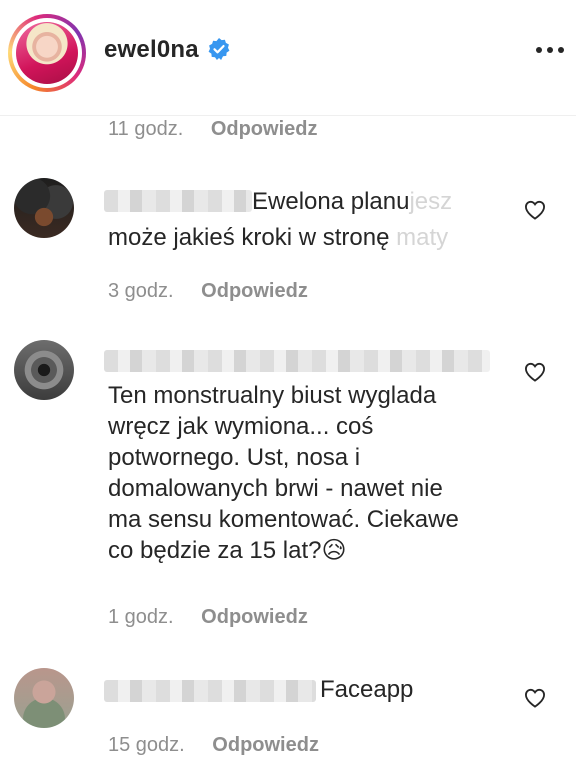  What do you see at coordinates (367, 689) in the screenshot?
I see `comment-text: Faceapp` at bounding box center [367, 689].